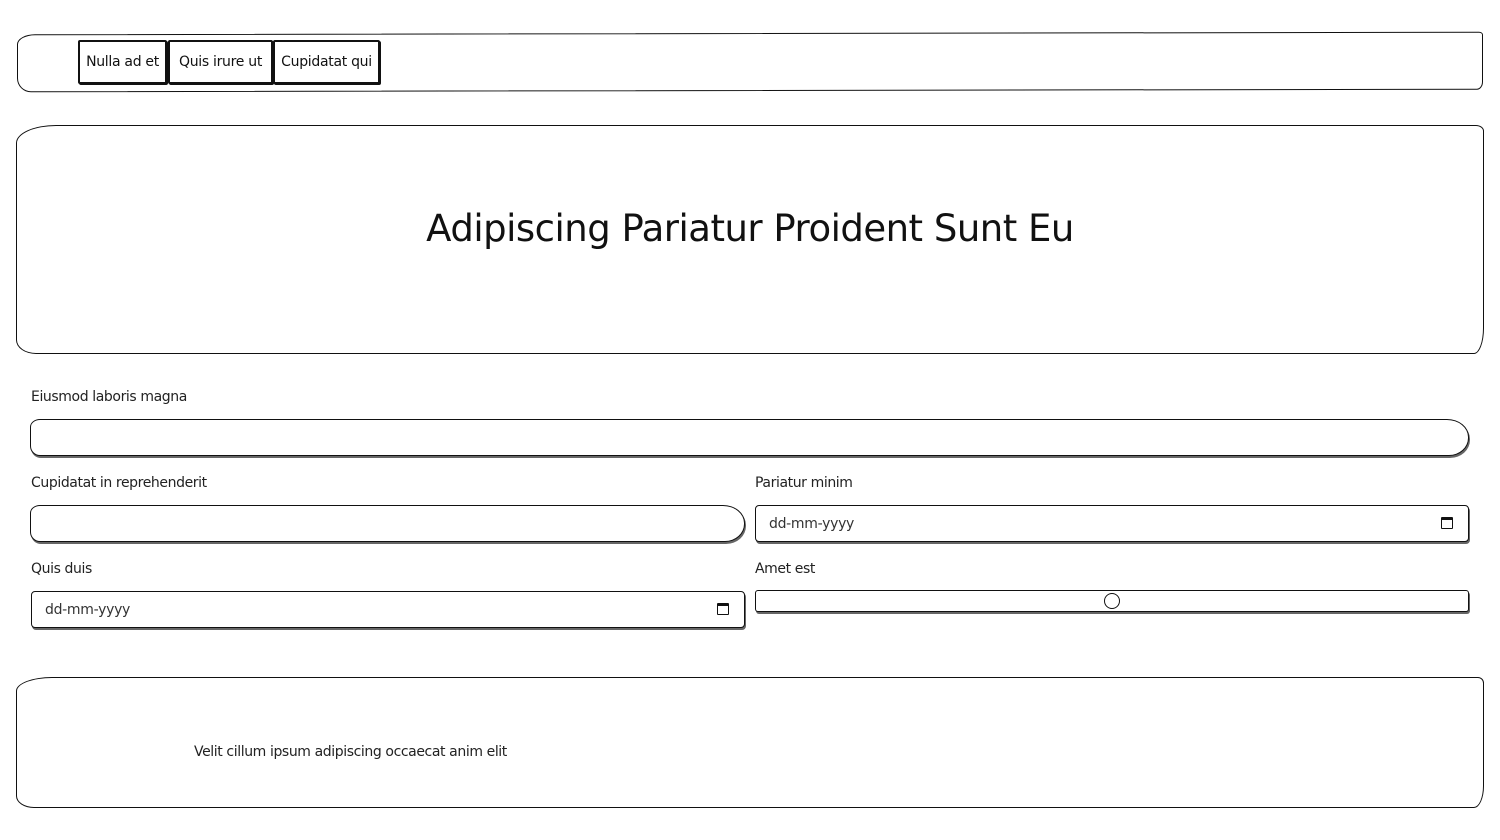 The width and height of the screenshot is (1500, 840). I want to click on field-label-amet-est: Amet est, so click(785, 569).